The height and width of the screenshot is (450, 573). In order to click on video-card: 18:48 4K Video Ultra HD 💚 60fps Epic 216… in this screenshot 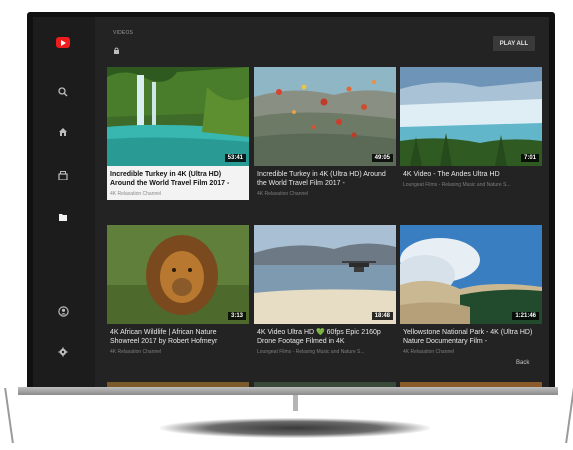, I will do `click(325, 291)`.